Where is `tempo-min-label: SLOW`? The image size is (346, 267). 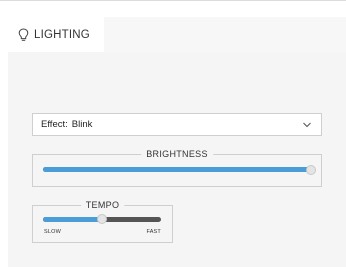 tempo-min-label: SLOW is located at coordinates (52, 232).